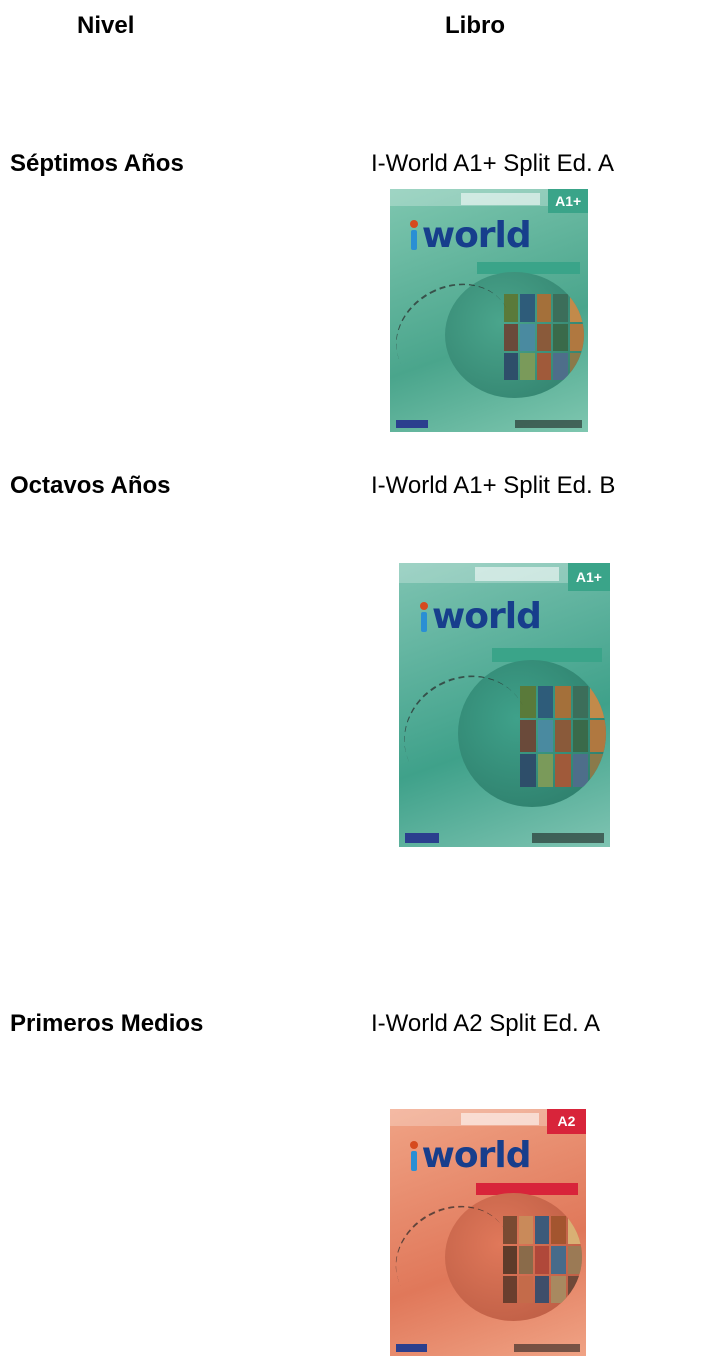 Image resolution: width=724 pixels, height=1356 pixels. Describe the element at coordinates (106, 25) in the screenshot. I see `column-header-level: Nivel` at that location.